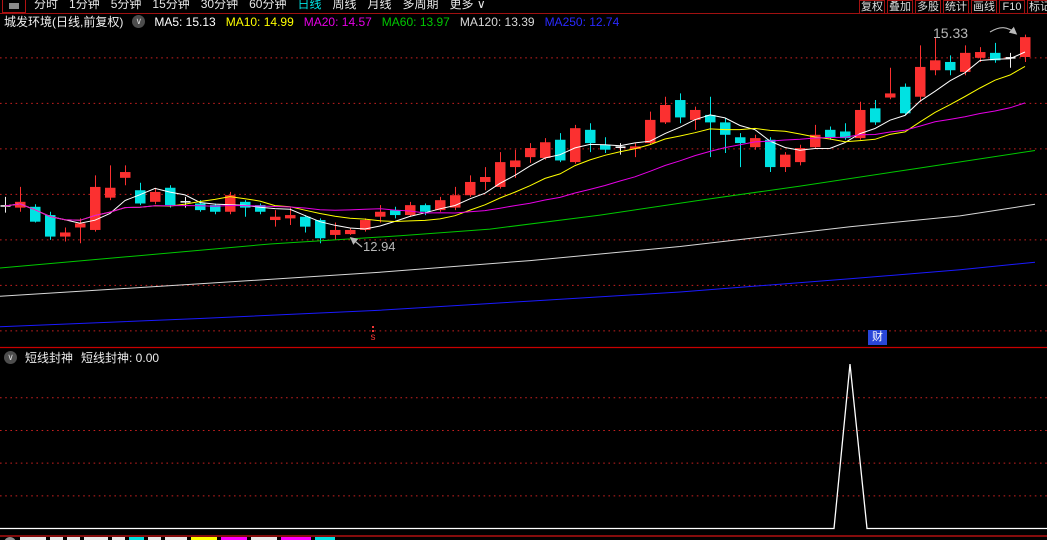  I want to click on toolbar-button-多股: 多股, so click(928, 6).